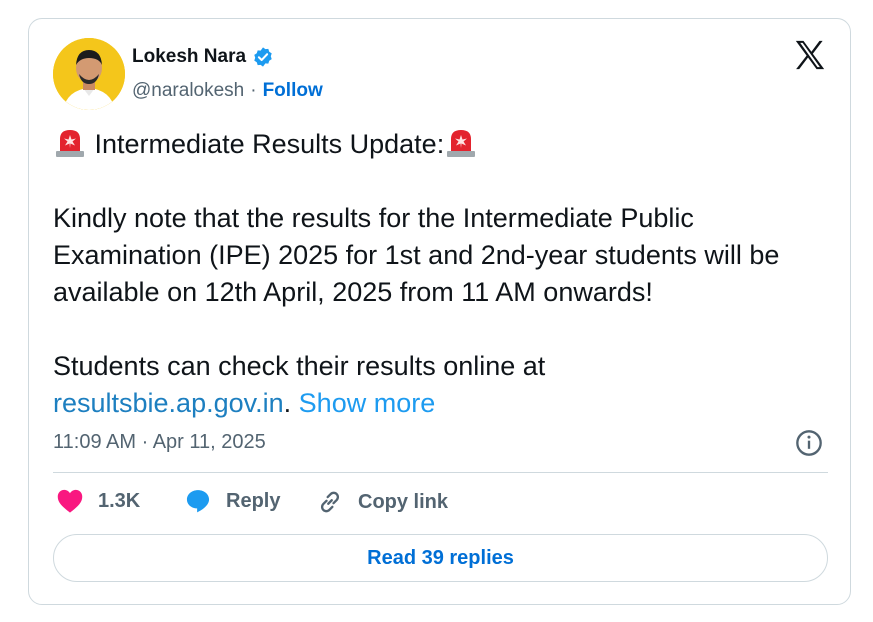 This screenshot has height=622, width=873. I want to click on tweet-timestamp: 11:09 AM · Apr 11, 2025, so click(159, 442).